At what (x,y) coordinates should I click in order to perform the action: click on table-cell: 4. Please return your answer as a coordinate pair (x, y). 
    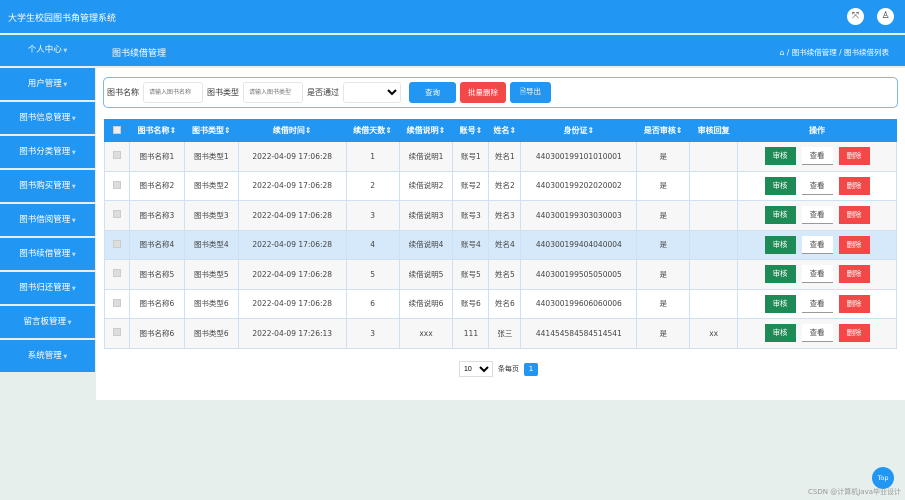
    Looking at the image, I should click on (372, 244).